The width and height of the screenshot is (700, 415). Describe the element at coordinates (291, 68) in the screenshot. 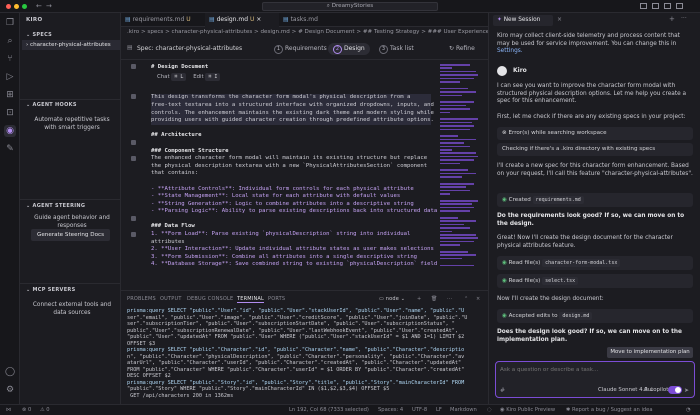

I see `code-line: # Design Document` at that location.